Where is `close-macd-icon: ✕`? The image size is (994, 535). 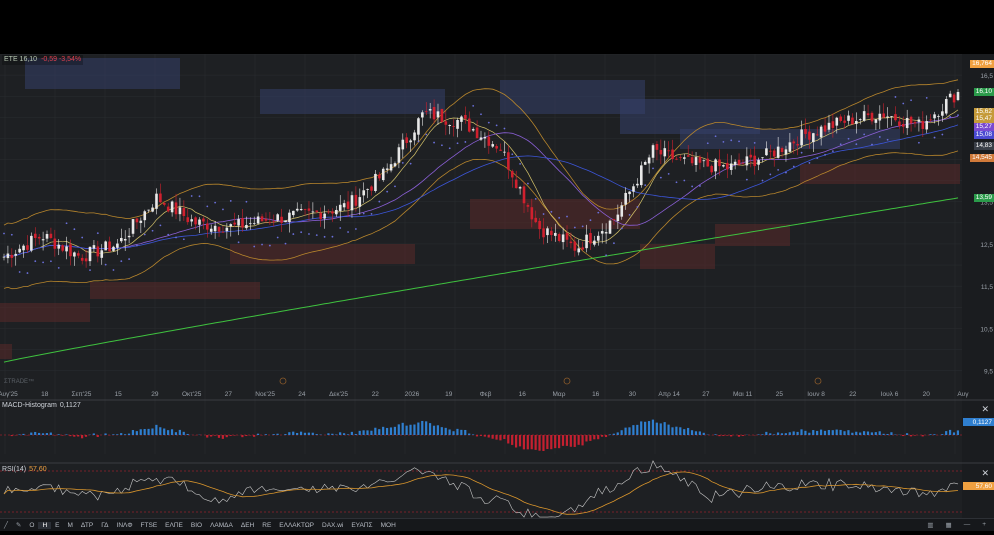 close-macd-icon: ✕ is located at coordinates (985, 409).